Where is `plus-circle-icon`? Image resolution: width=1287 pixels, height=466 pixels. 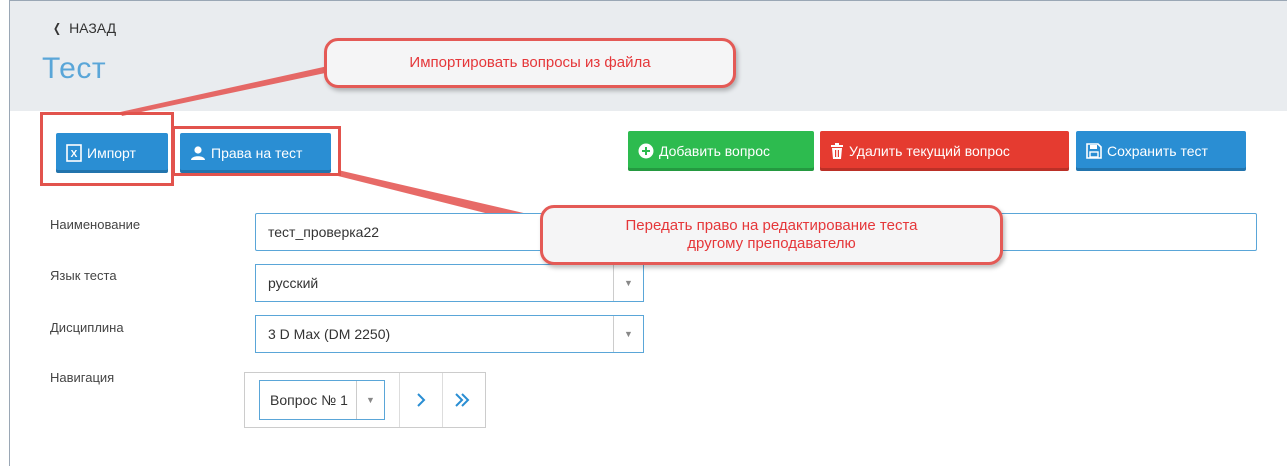 plus-circle-icon is located at coordinates (646, 151).